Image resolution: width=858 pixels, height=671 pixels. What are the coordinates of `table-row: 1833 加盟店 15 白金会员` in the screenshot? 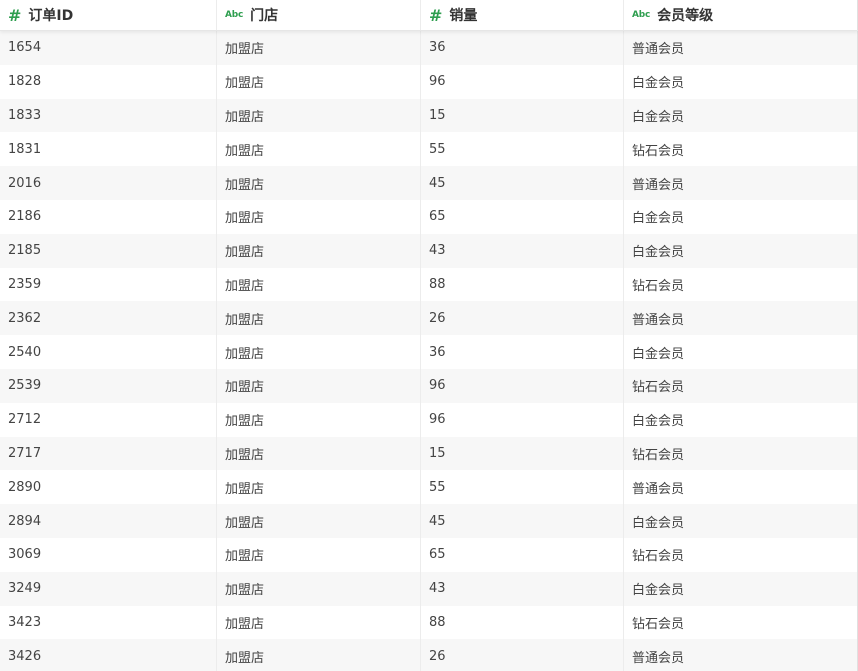 It's located at (429, 115).